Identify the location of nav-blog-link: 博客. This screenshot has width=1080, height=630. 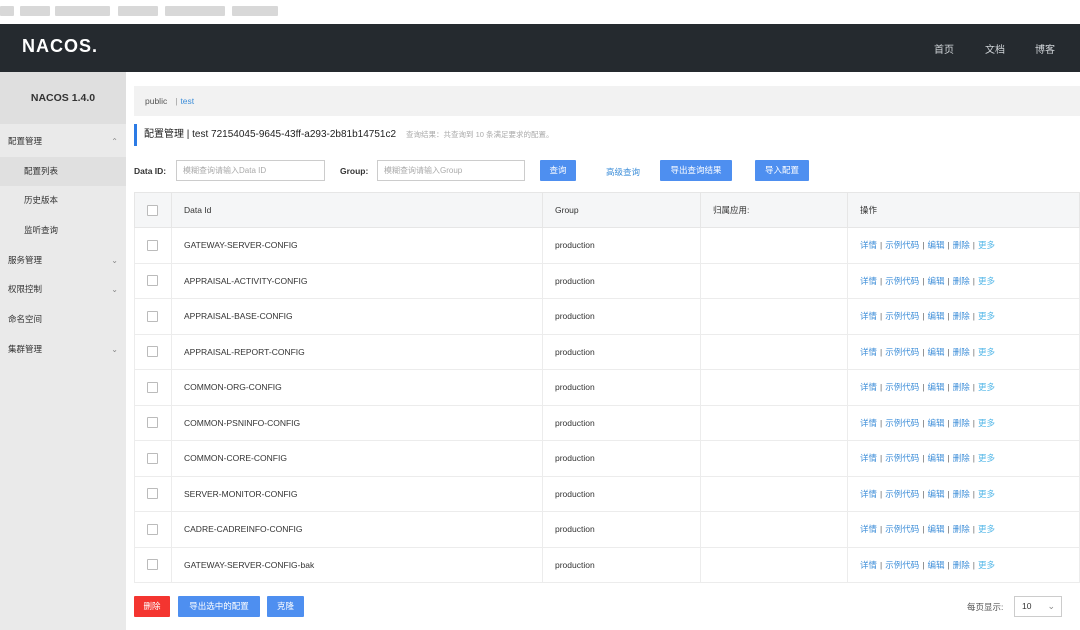
(1045, 48).